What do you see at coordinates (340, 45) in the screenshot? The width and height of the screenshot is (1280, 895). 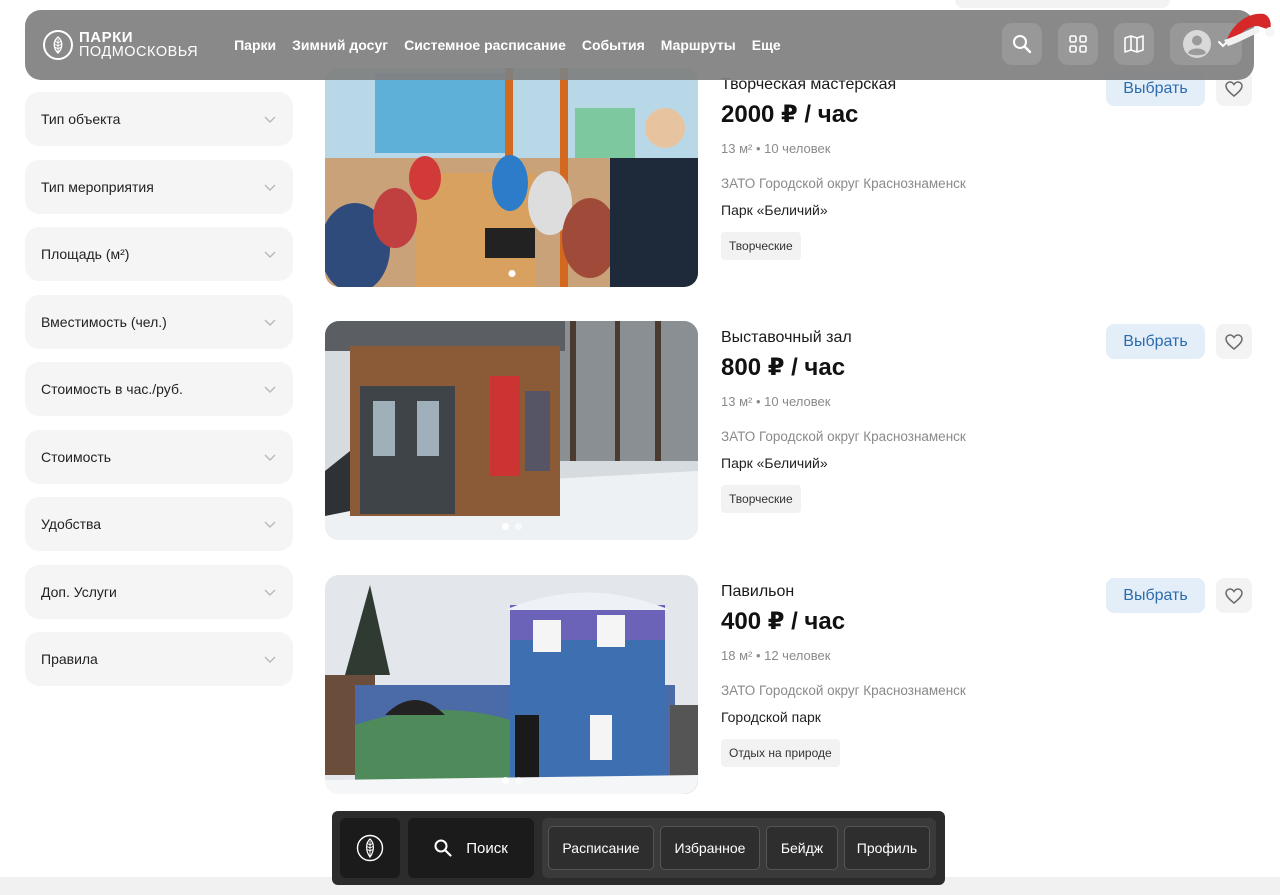 I see `nav-winter-leisure: Зимний досуг` at bounding box center [340, 45].